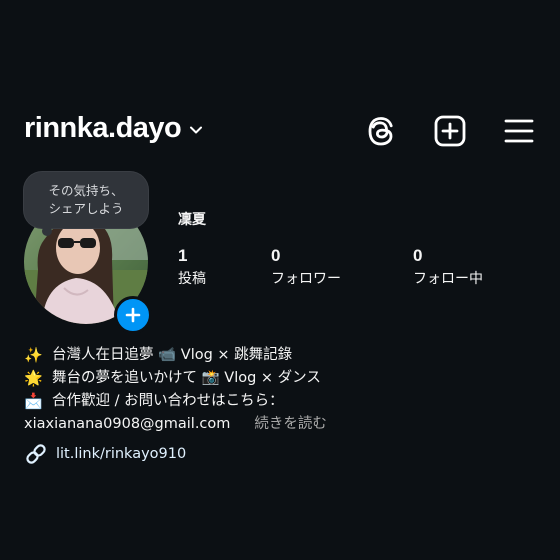  Describe the element at coordinates (448, 267) in the screenshot. I see `stat-following: 0 フォロー中` at that location.